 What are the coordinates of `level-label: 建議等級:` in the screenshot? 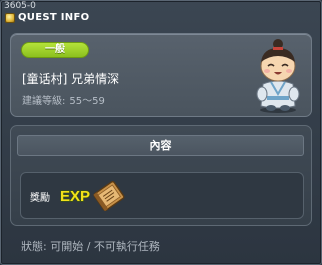 It's located at (44, 101).